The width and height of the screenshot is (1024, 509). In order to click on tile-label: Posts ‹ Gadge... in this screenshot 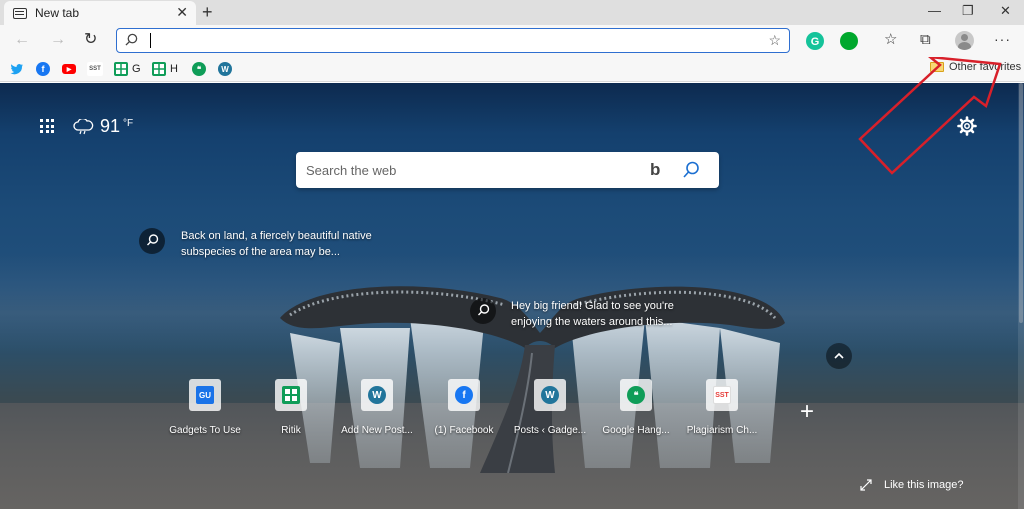, I will do `click(550, 430)`.